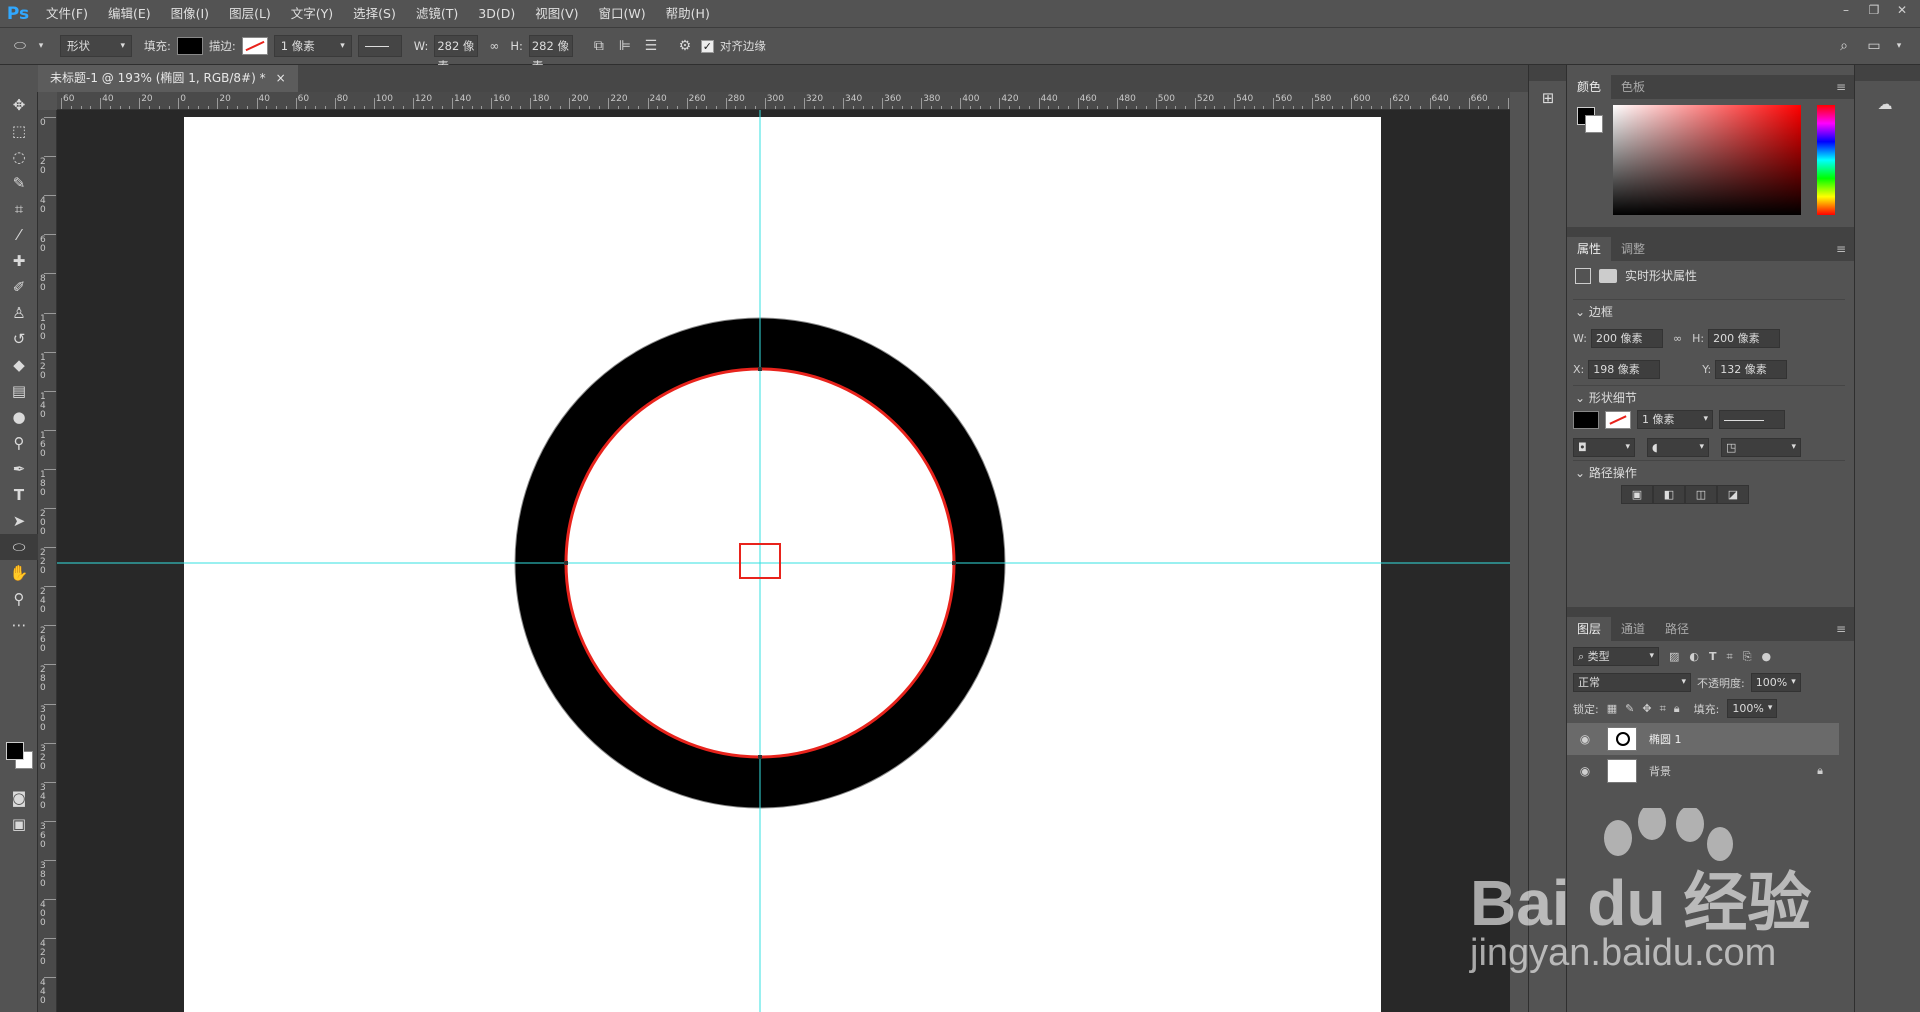 Image resolution: width=1920 pixels, height=1012 pixels. I want to click on marquee-tool-icon: ⬚, so click(19, 131).